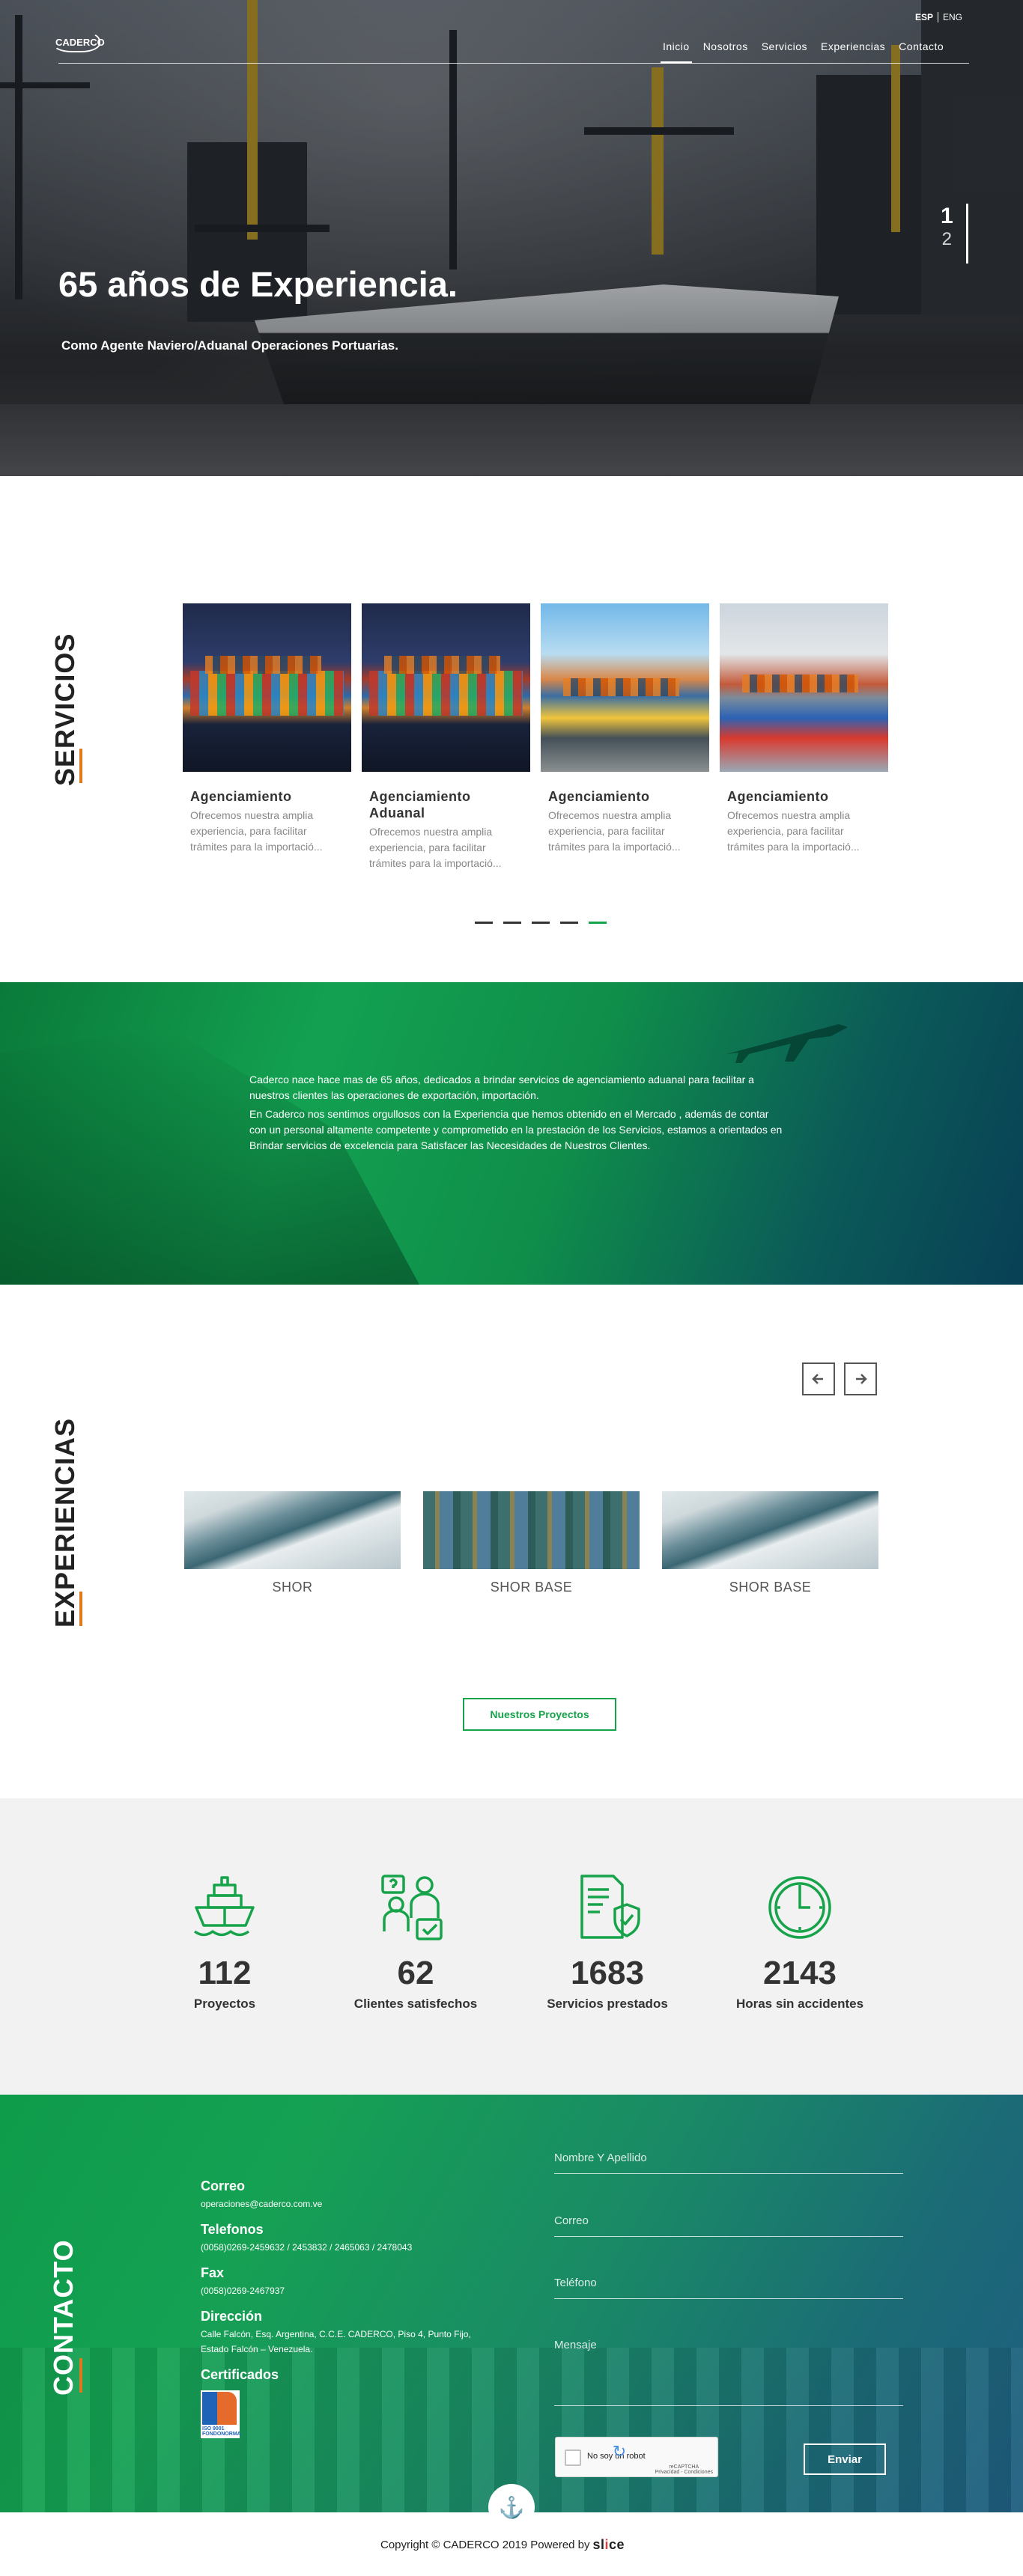  I want to click on contacto-title: CONTACTO, so click(63, 2317).